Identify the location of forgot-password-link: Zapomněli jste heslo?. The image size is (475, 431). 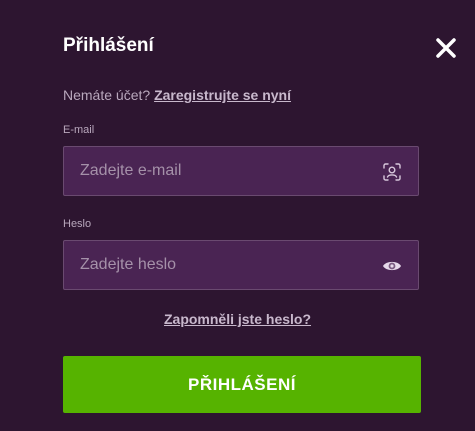
(237, 319).